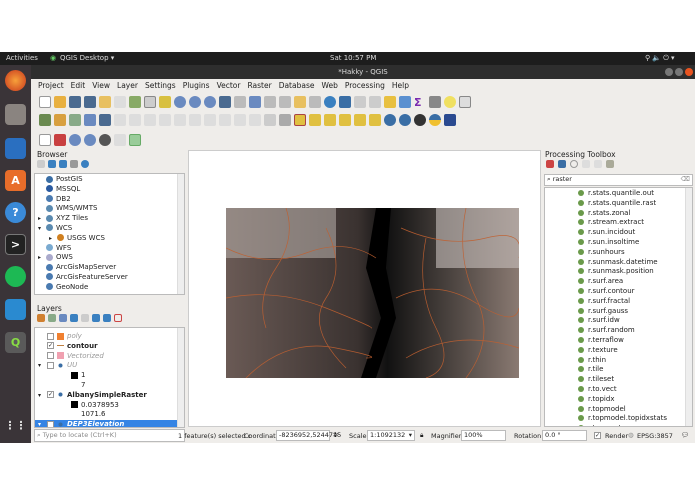 The height and width of the screenshot is (494, 695). I want to click on menu-view: View, so click(101, 85).